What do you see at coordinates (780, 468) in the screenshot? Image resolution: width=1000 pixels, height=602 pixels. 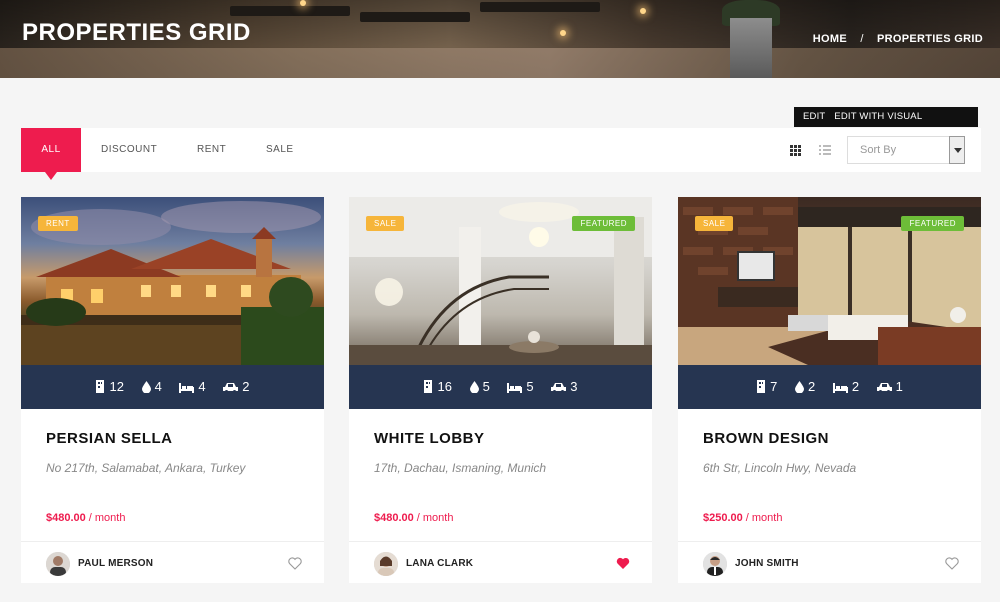 I see `property-address: 6th Str, Lincoln Hwy, Nevada` at bounding box center [780, 468].